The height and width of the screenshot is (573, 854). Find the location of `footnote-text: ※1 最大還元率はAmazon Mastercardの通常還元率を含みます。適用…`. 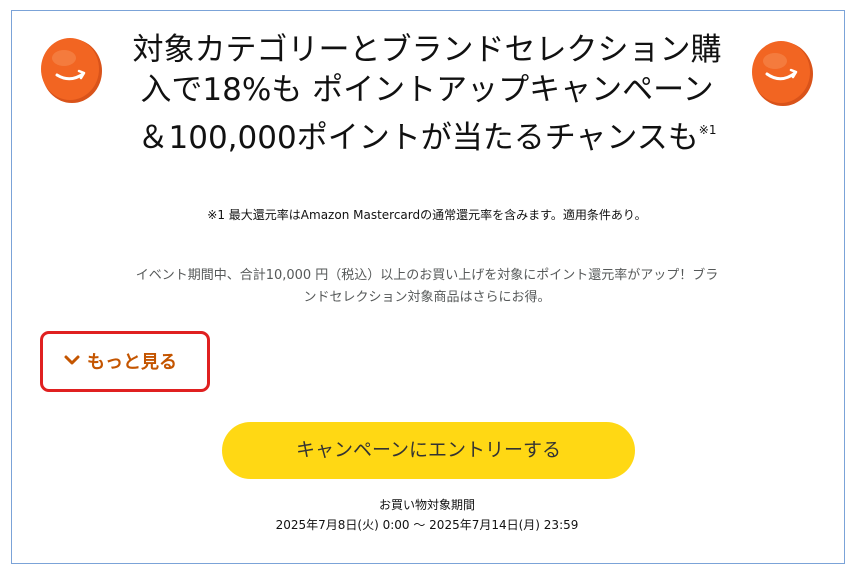

footnote-text: ※1 最大還元率はAmazon Mastercardの通常還元率を含みます。適用… is located at coordinates (427, 215).